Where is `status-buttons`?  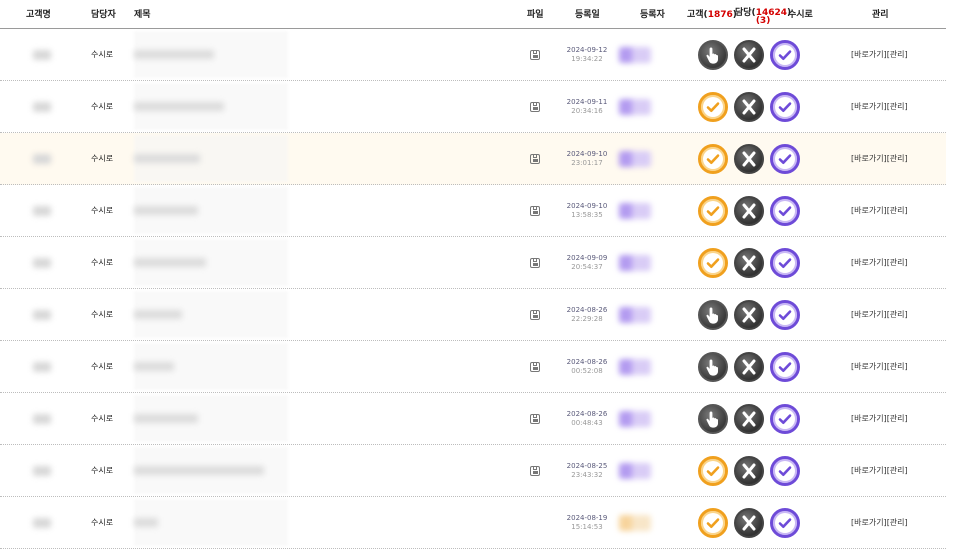 status-buttons is located at coordinates (752, 314).